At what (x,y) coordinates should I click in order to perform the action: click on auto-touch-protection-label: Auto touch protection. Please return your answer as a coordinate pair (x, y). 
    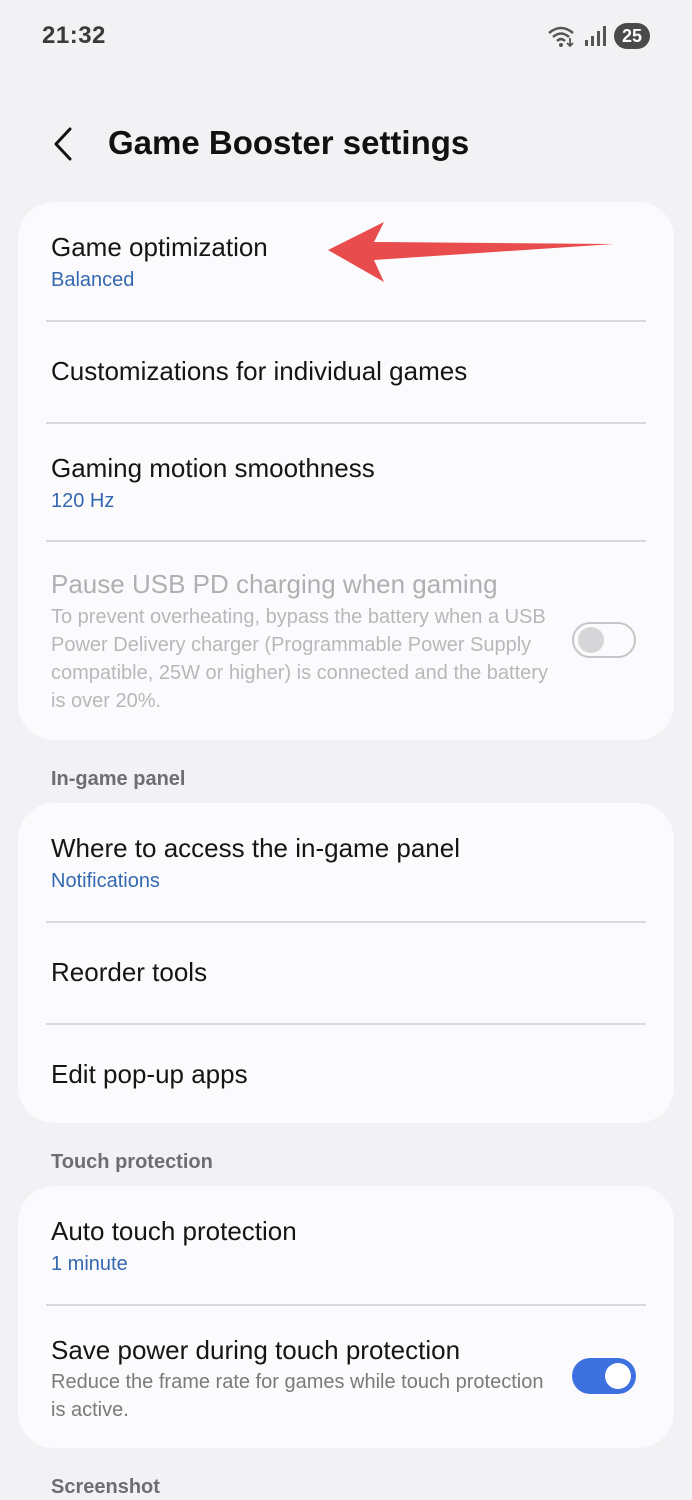
    Looking at the image, I should click on (174, 1231).